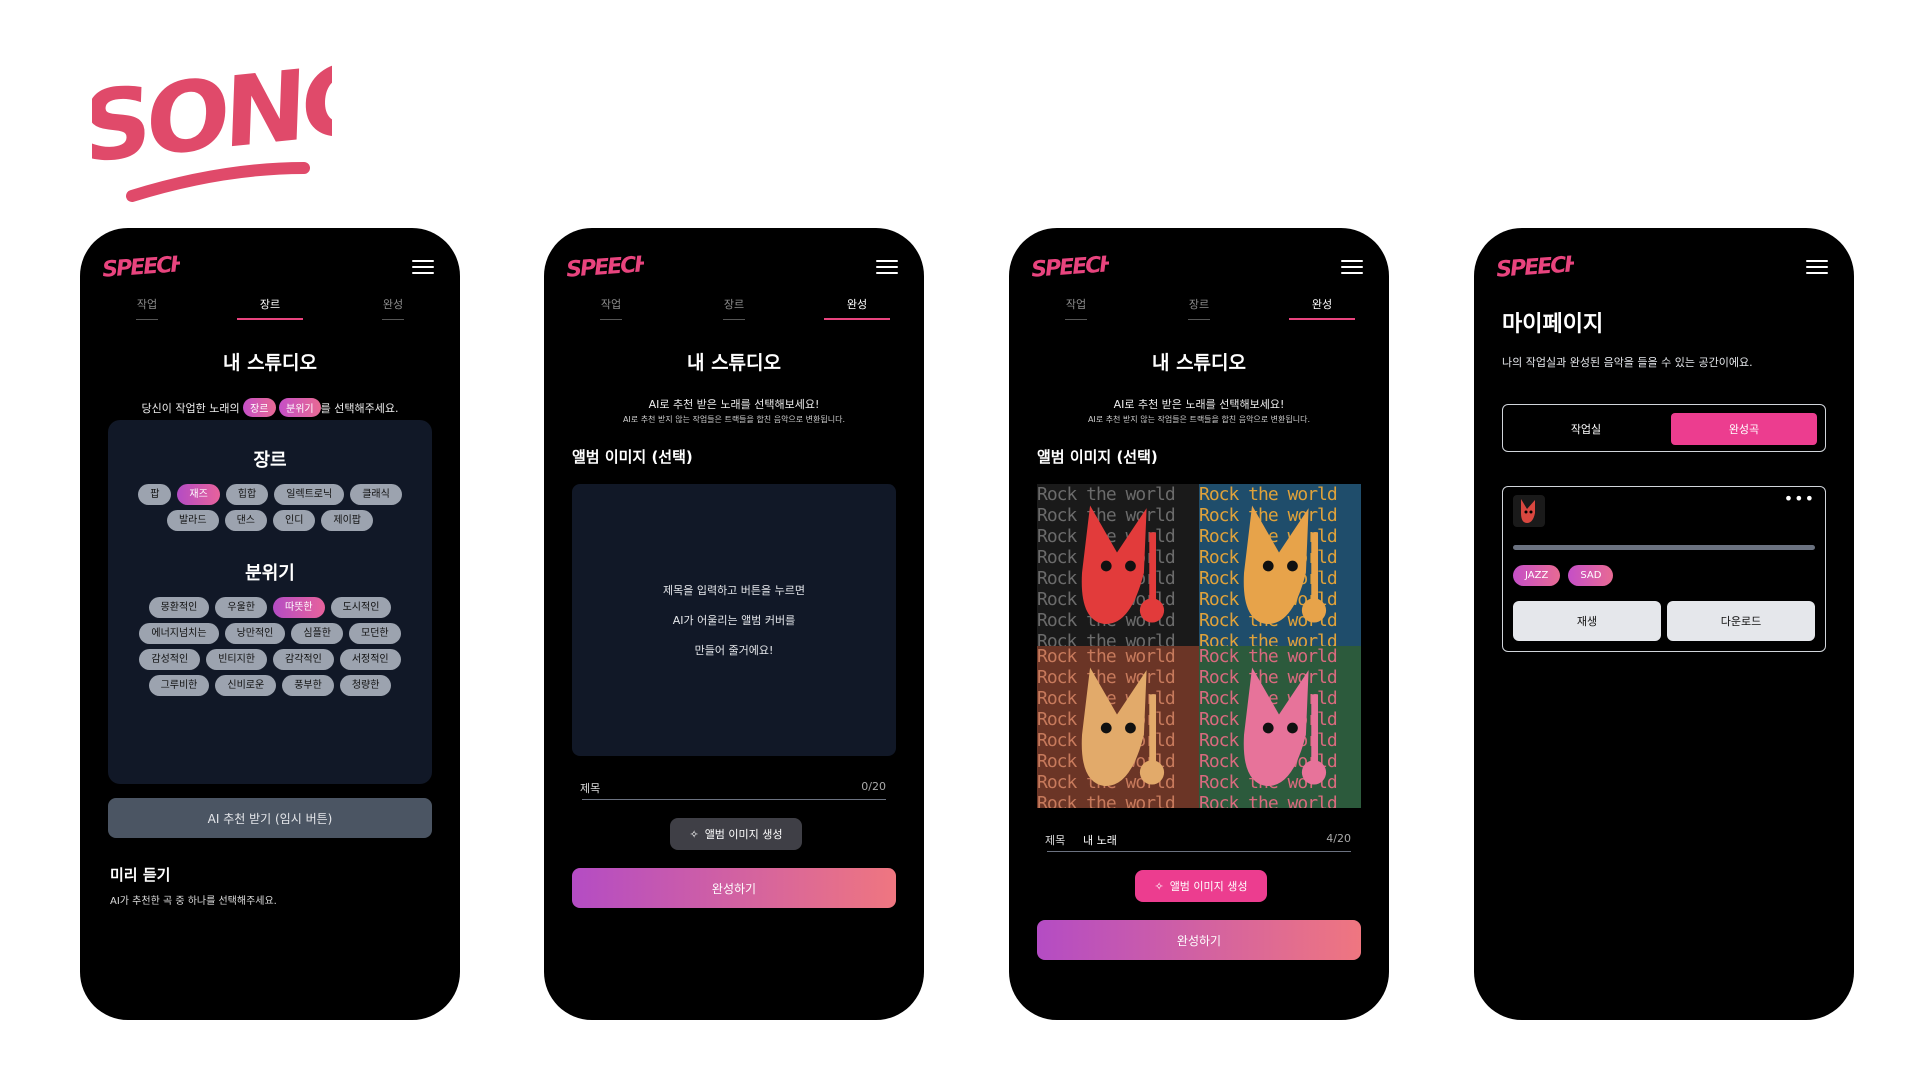 The image size is (1920, 1080). I want to click on mood-chip: 감각적인, so click(303, 659).